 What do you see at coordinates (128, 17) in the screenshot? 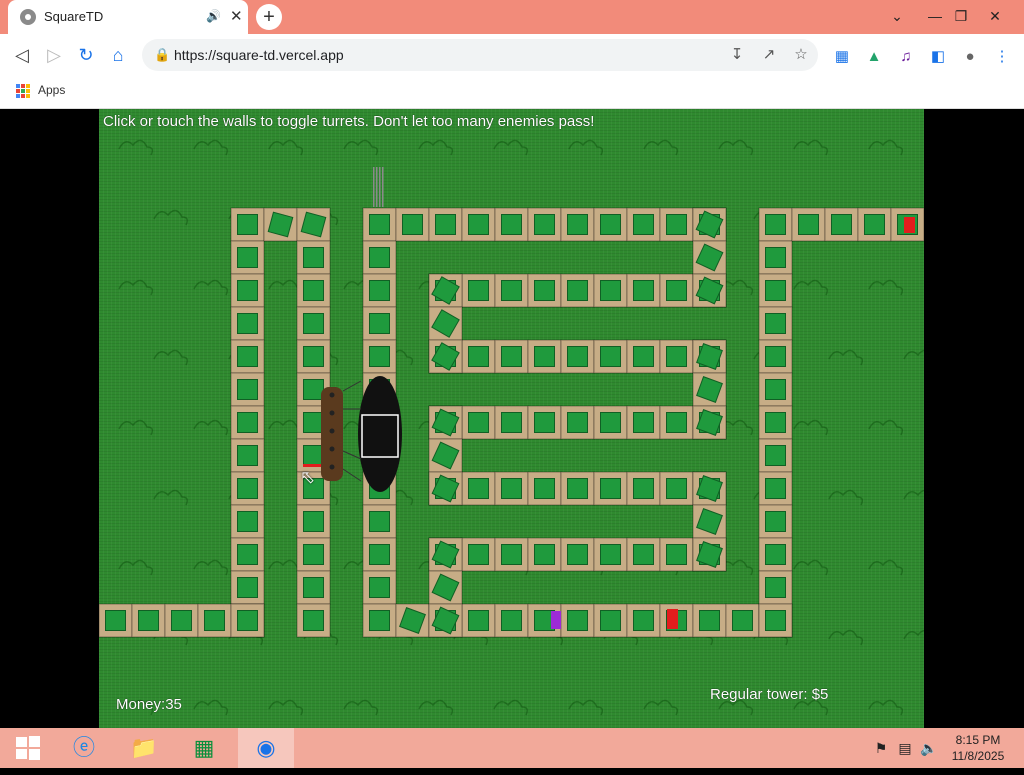
I see `browser-tab: SquareTD 🔊 ✕` at bounding box center [128, 17].